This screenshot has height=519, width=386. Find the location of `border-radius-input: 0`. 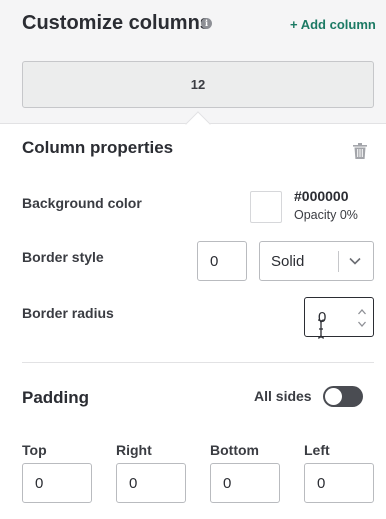

border-radius-input: 0 is located at coordinates (339, 317).